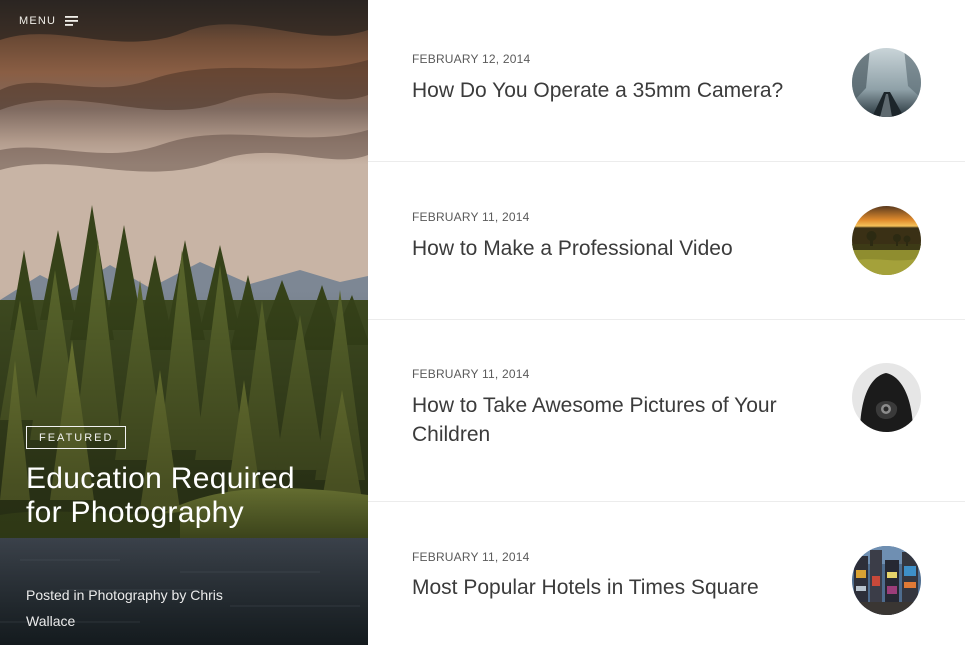 The height and width of the screenshot is (645, 965). I want to click on featured-title: Education Required for Photography, so click(176, 496).